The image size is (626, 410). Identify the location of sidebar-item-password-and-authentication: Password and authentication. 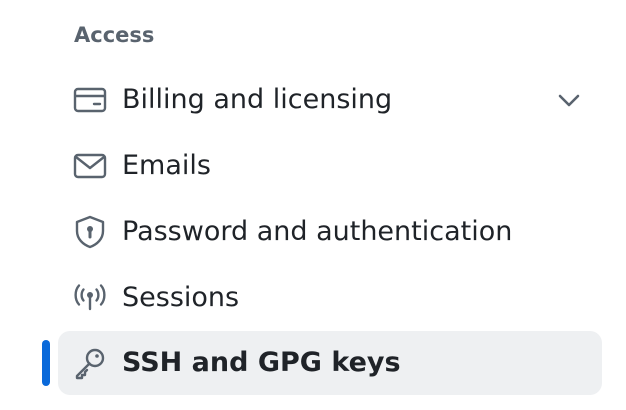
(330, 232).